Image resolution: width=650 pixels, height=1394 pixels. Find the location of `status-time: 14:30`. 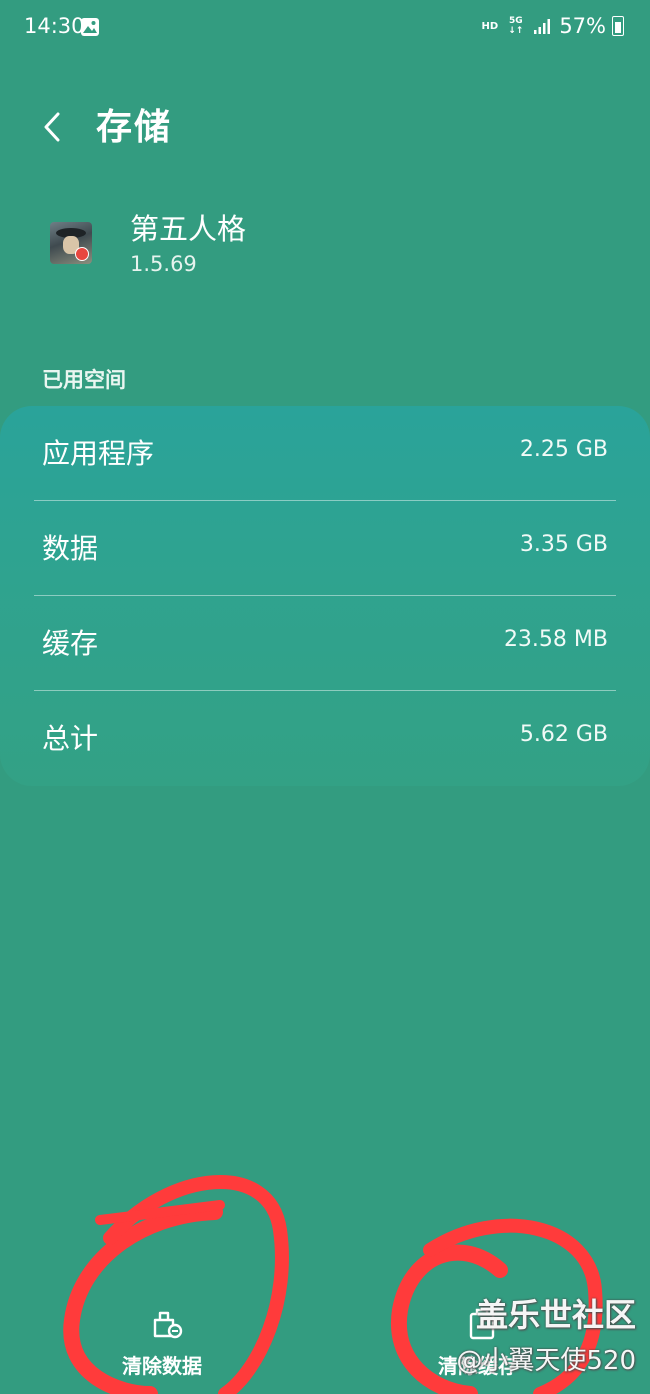

status-time: 14:30 is located at coordinates (54, 26).